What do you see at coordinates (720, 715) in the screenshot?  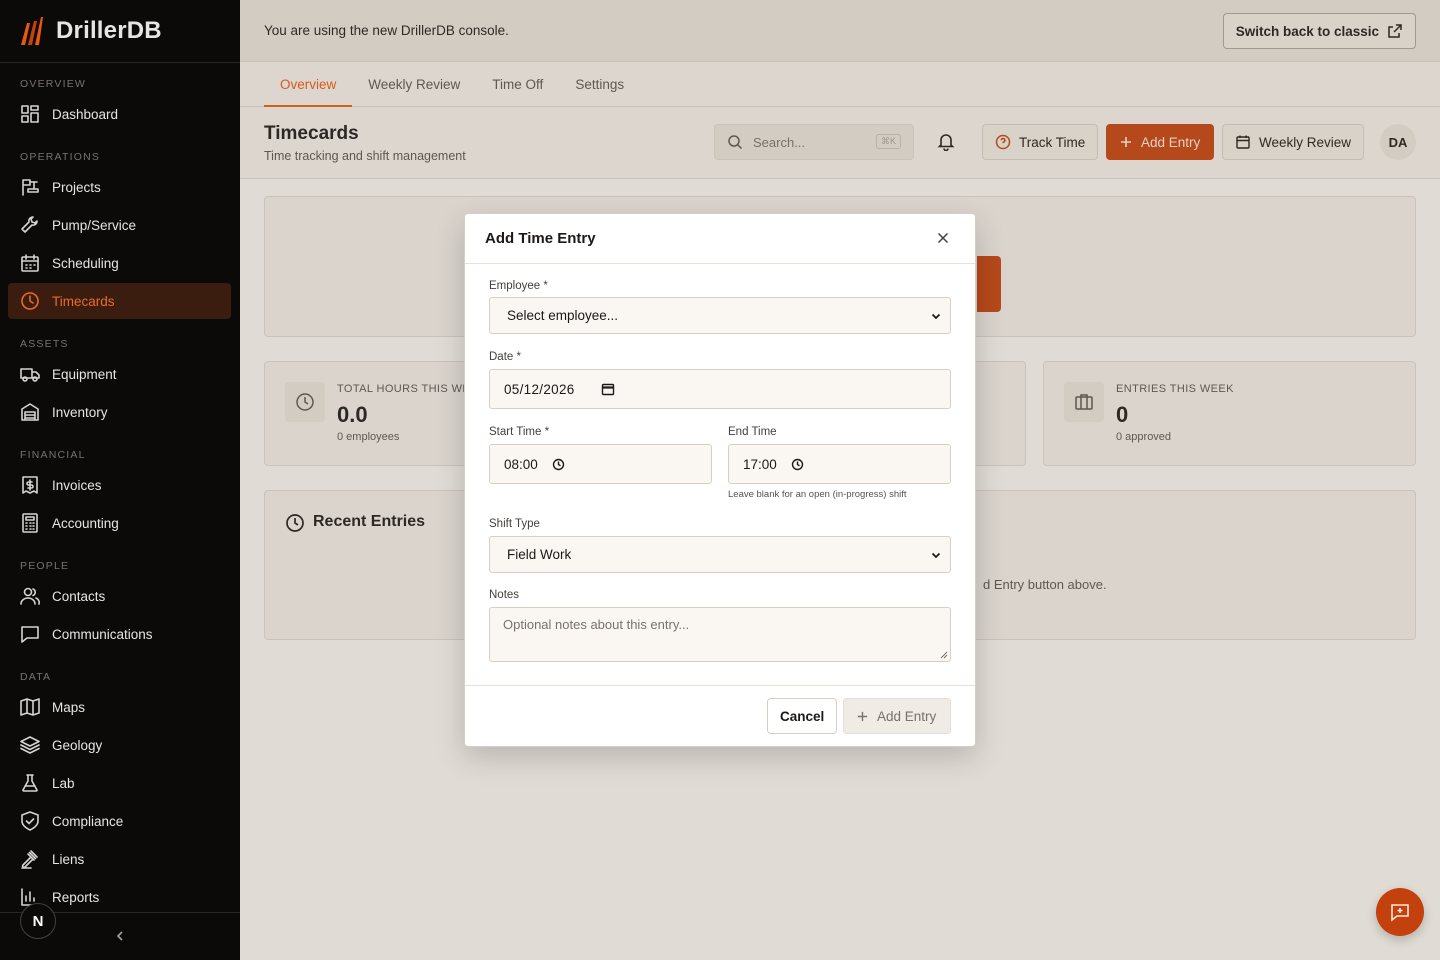 I see `dialog-footer: Cancel Add Entry` at bounding box center [720, 715].